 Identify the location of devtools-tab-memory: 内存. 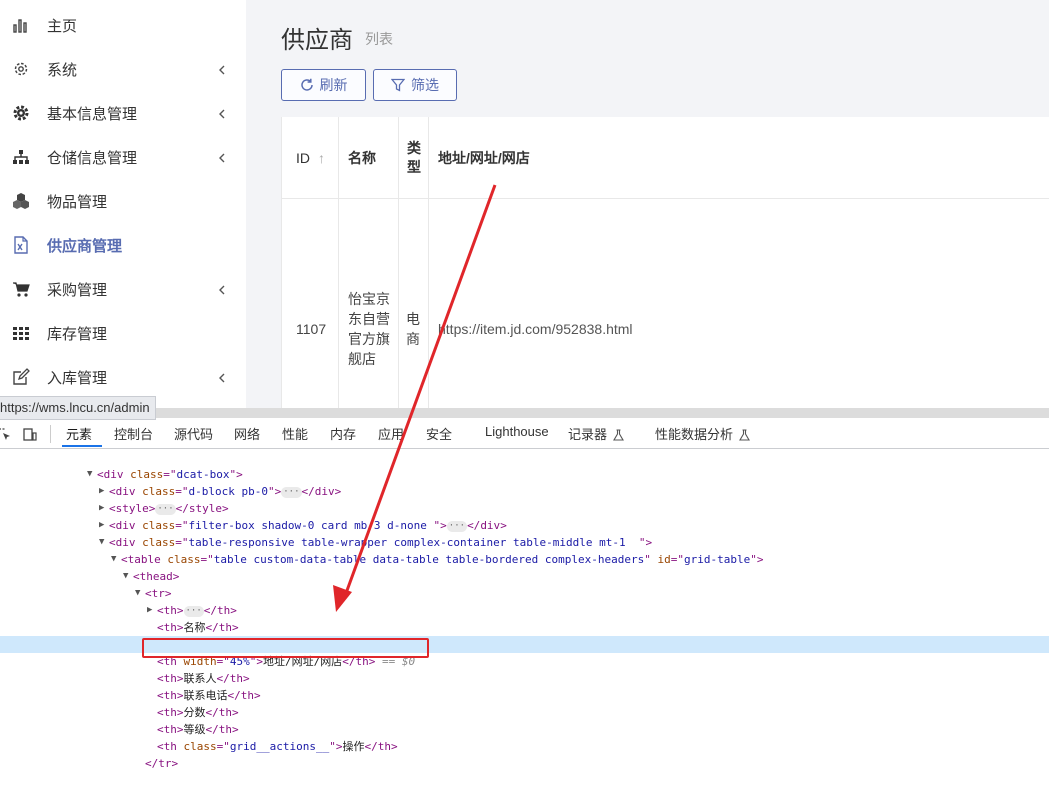
(343, 433).